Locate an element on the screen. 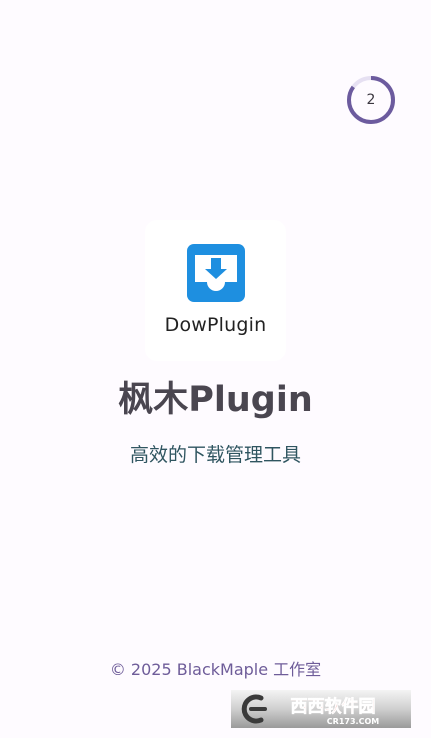 The height and width of the screenshot is (738, 431). watermark-logo: 西西软件园 CR173.COM is located at coordinates (321, 709).